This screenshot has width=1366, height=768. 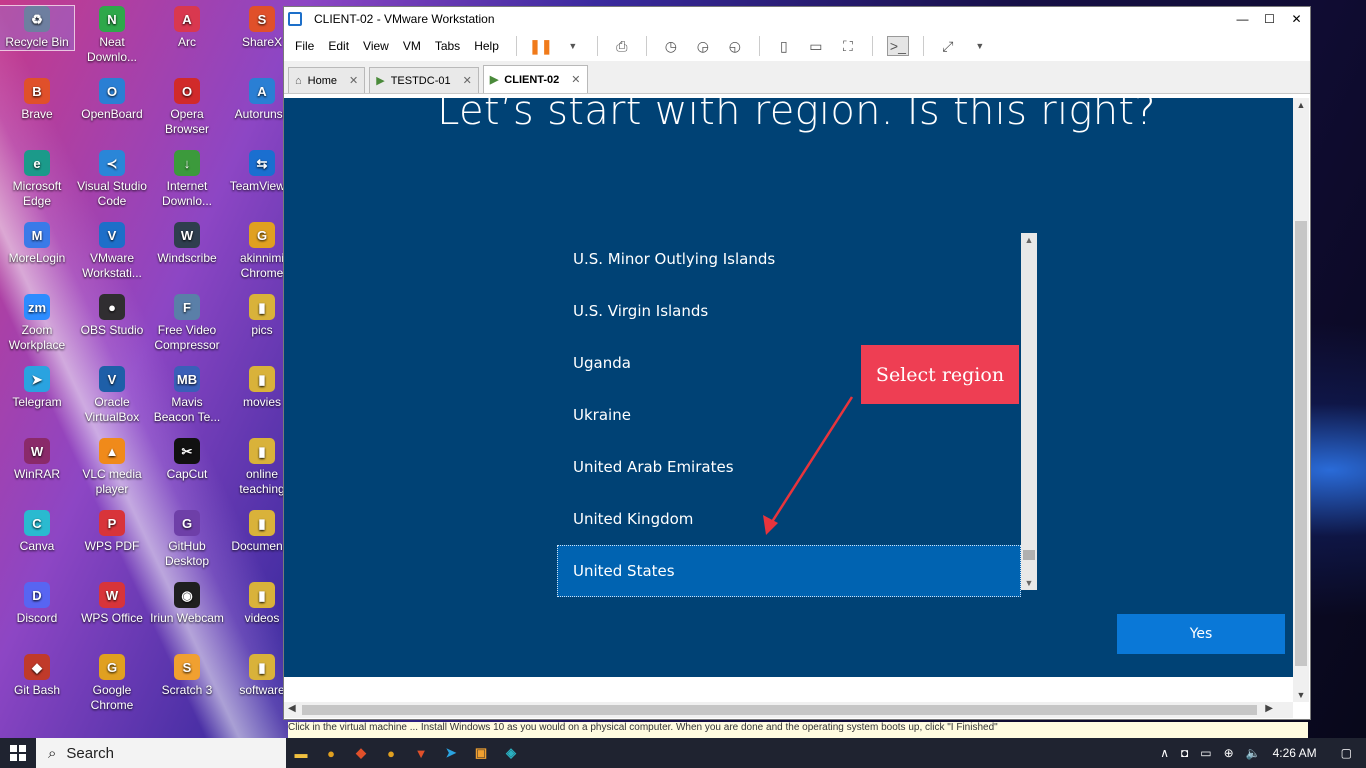 I want to click on menu-edit: Edit, so click(x=338, y=46).